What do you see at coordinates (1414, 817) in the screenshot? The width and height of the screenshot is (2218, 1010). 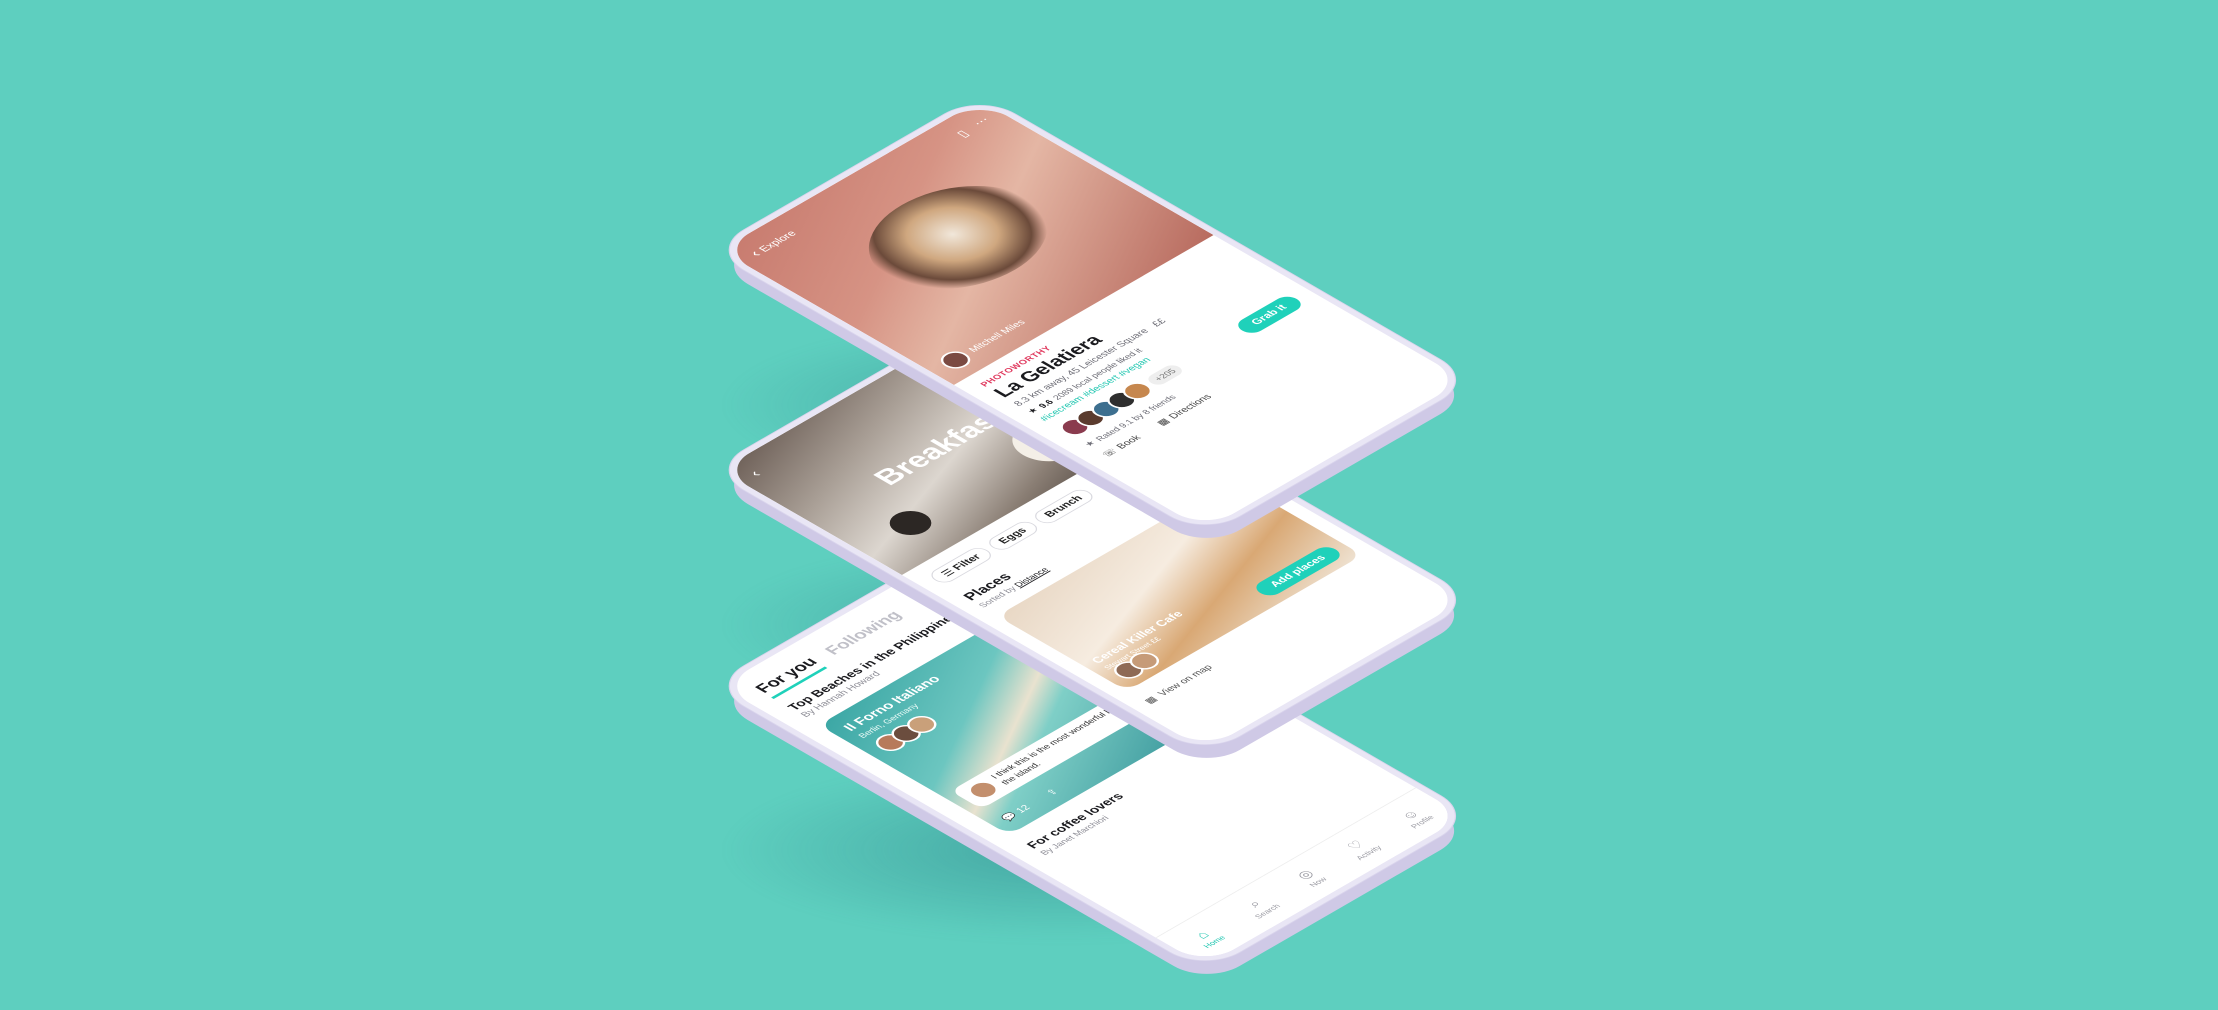 I see `nav-profile: ☺ Profile` at bounding box center [1414, 817].